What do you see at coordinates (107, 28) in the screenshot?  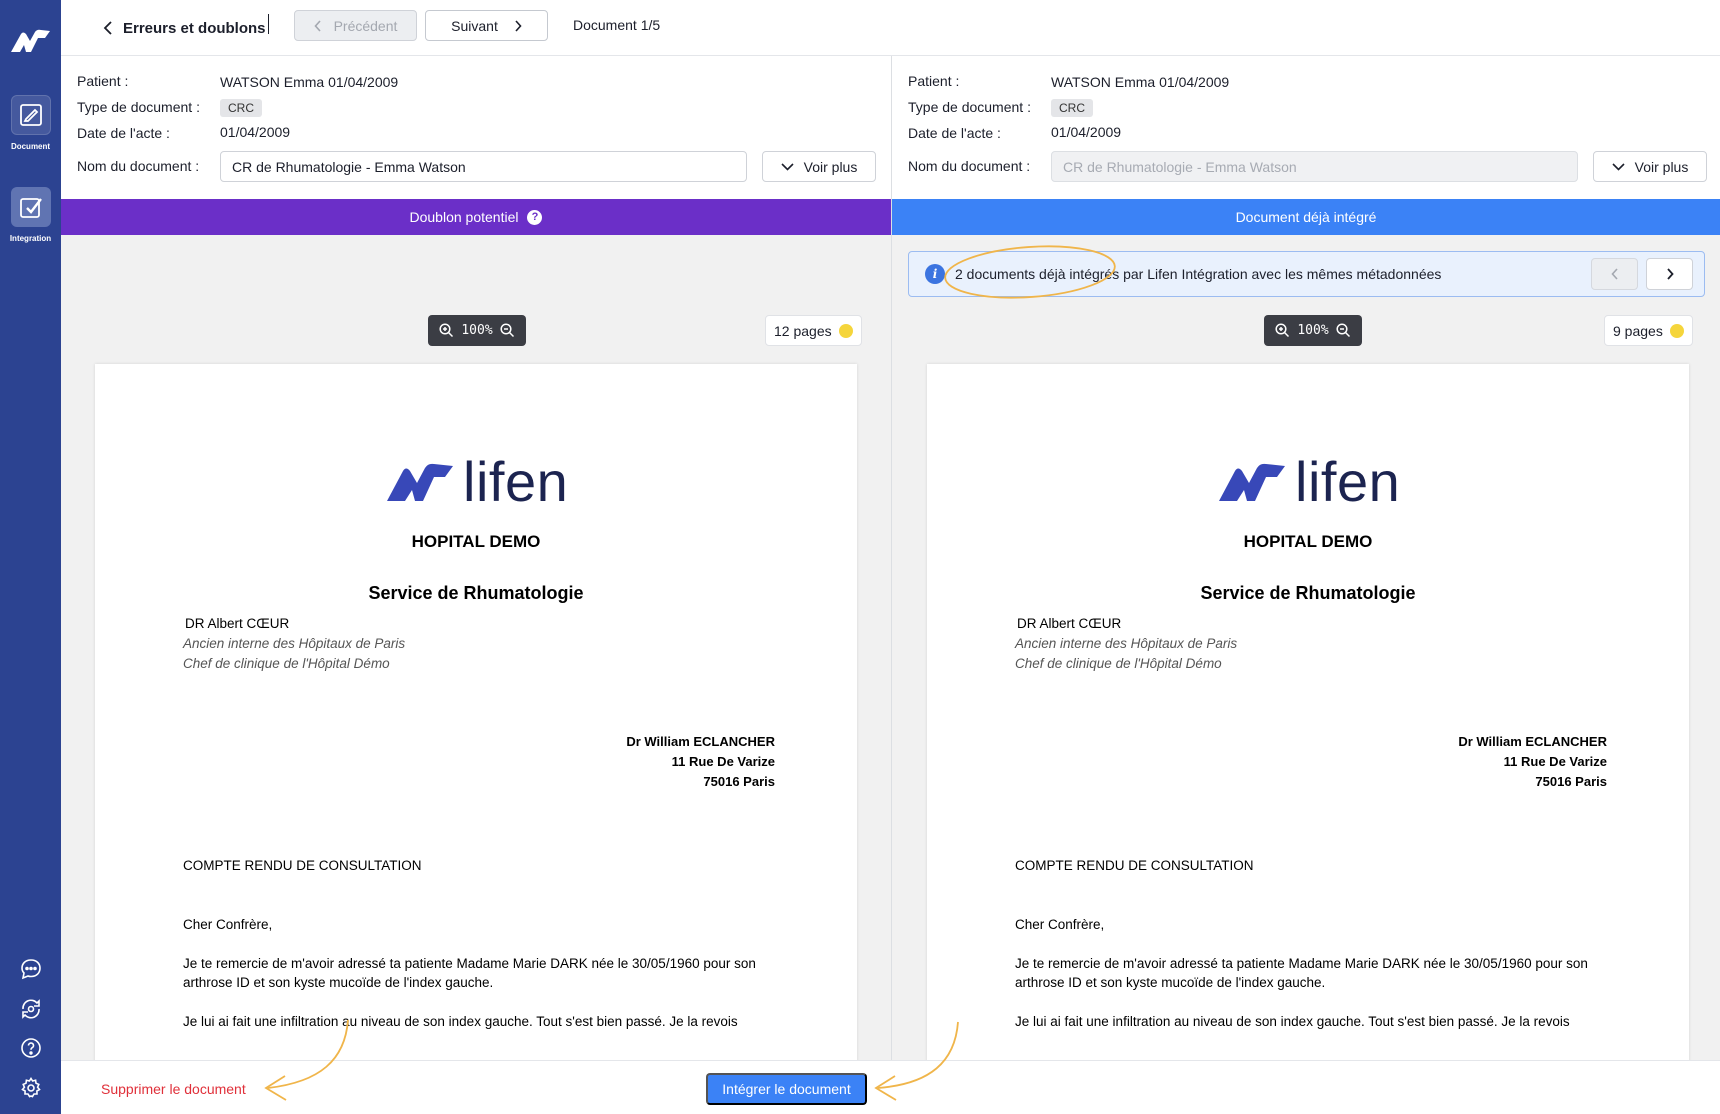 I see `chevron-left-icon` at bounding box center [107, 28].